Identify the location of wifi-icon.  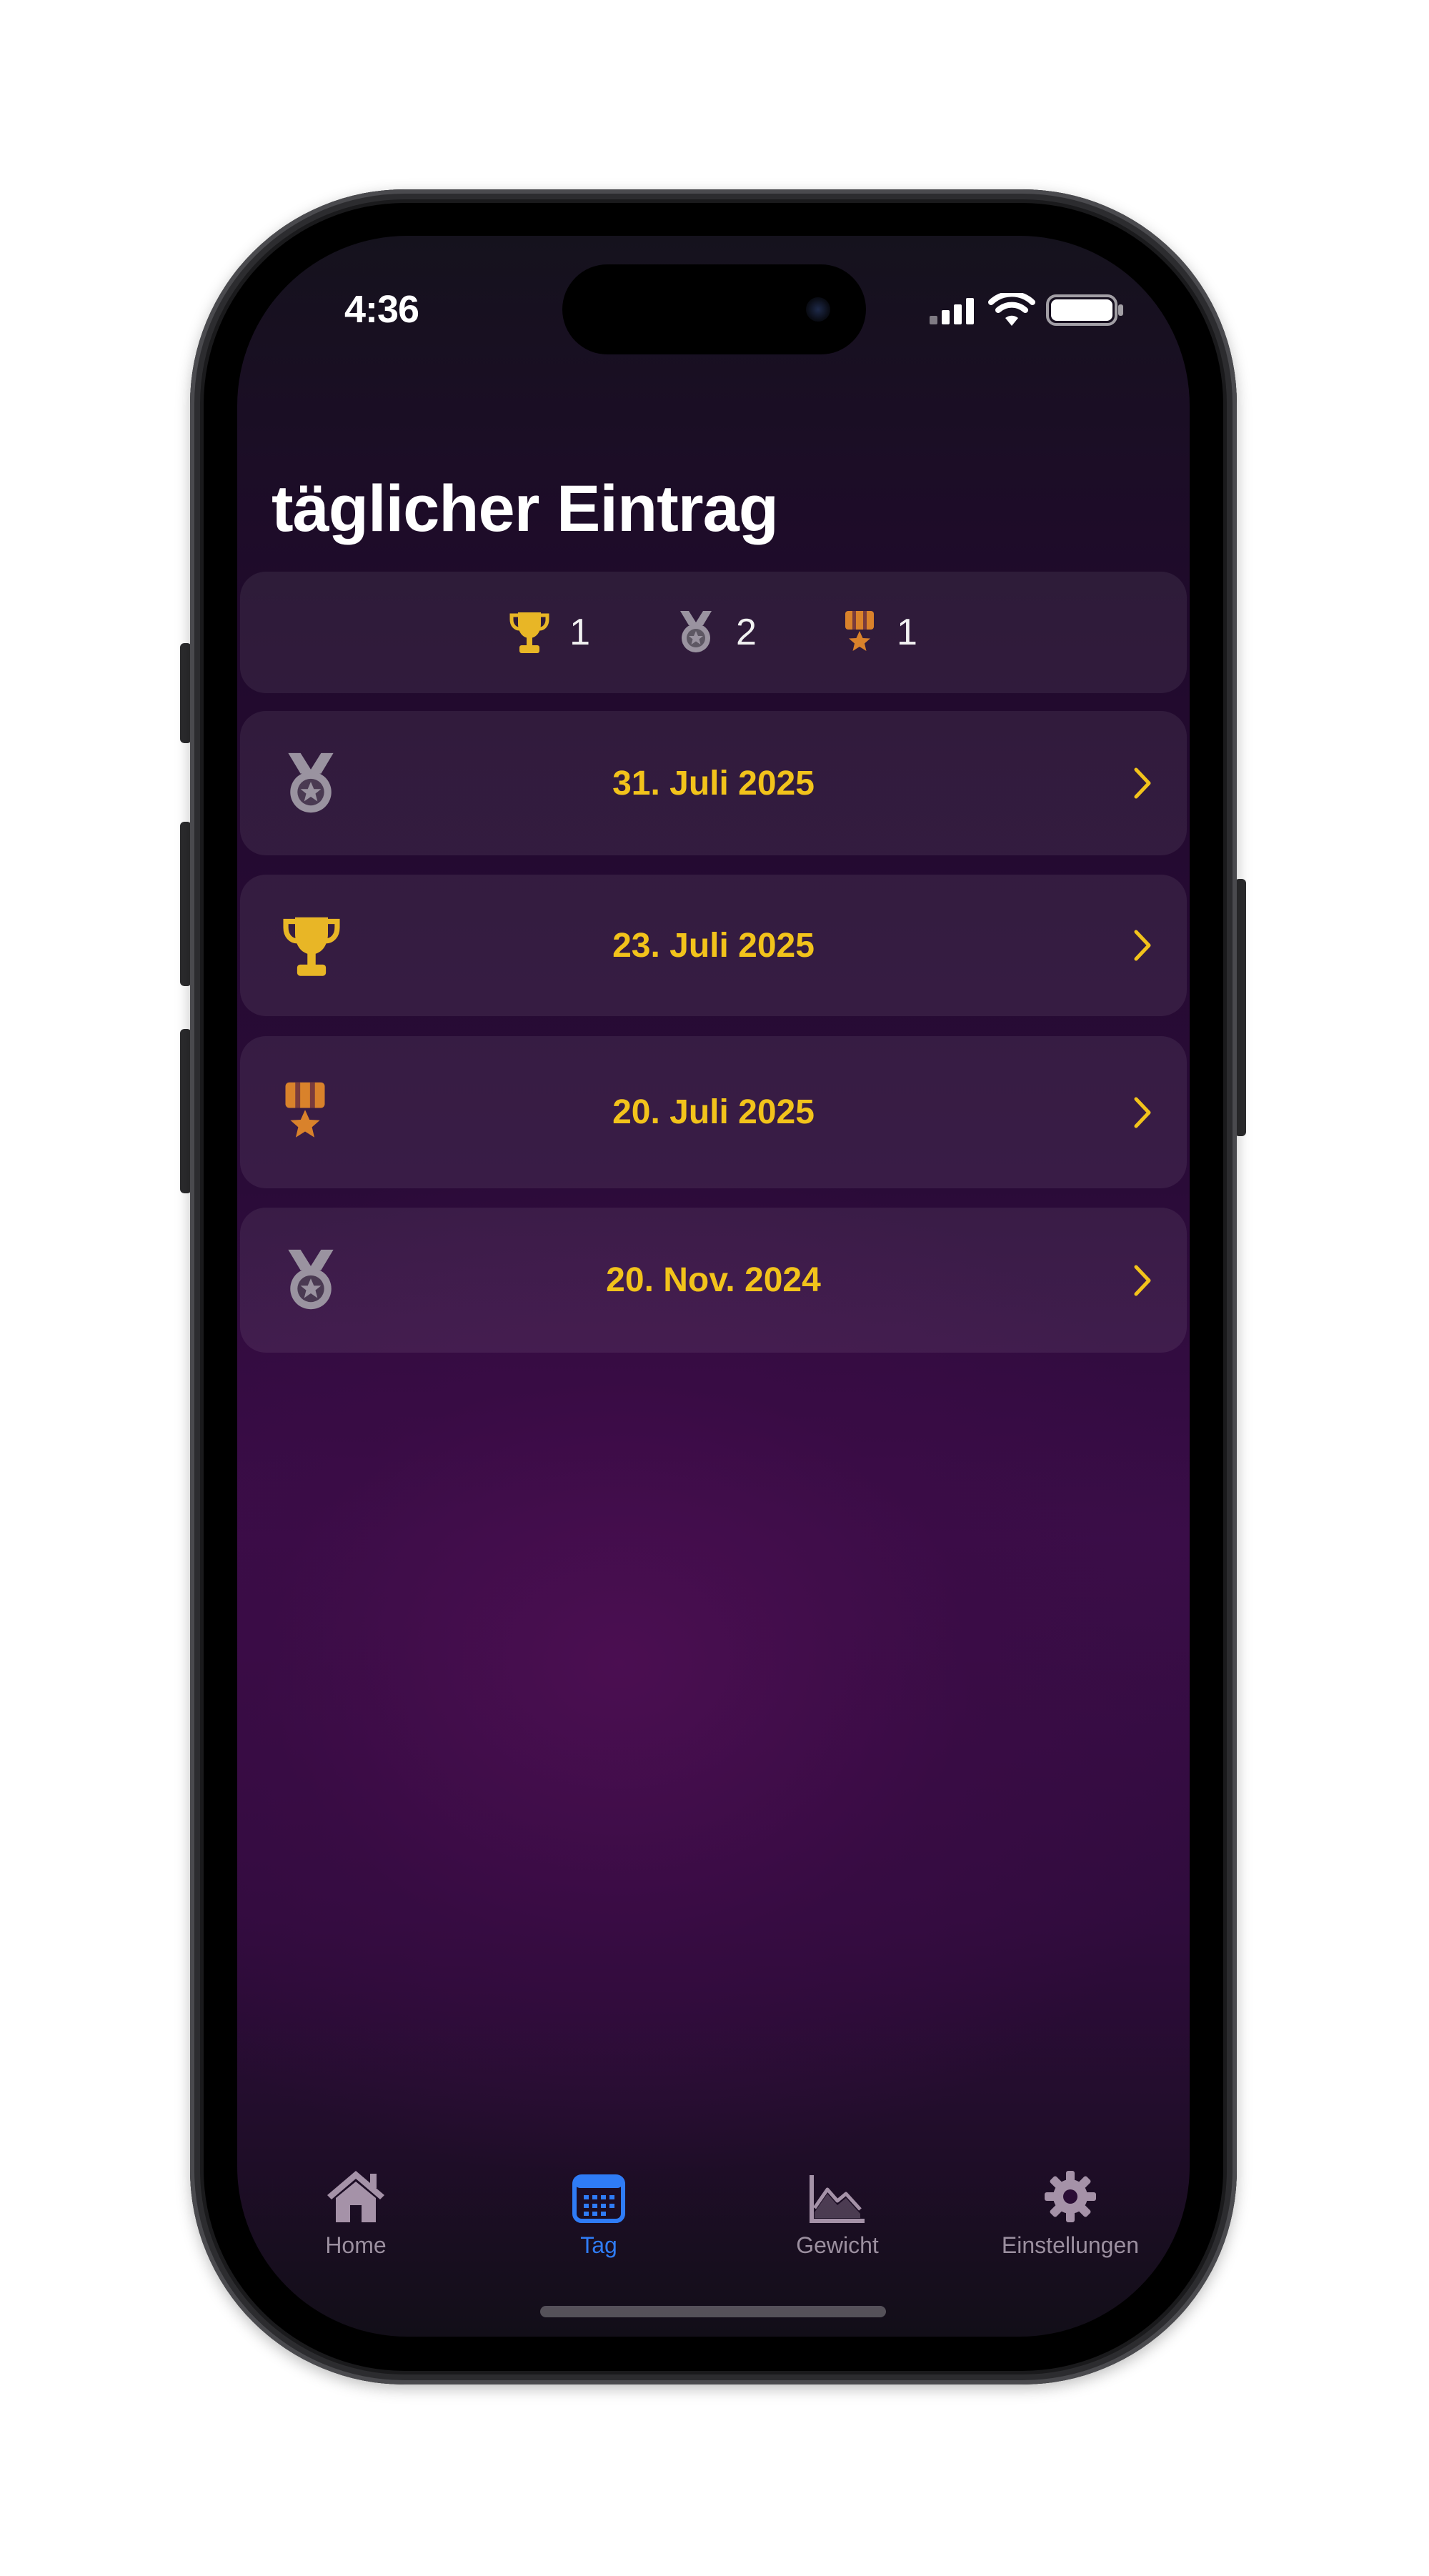
(1011, 309).